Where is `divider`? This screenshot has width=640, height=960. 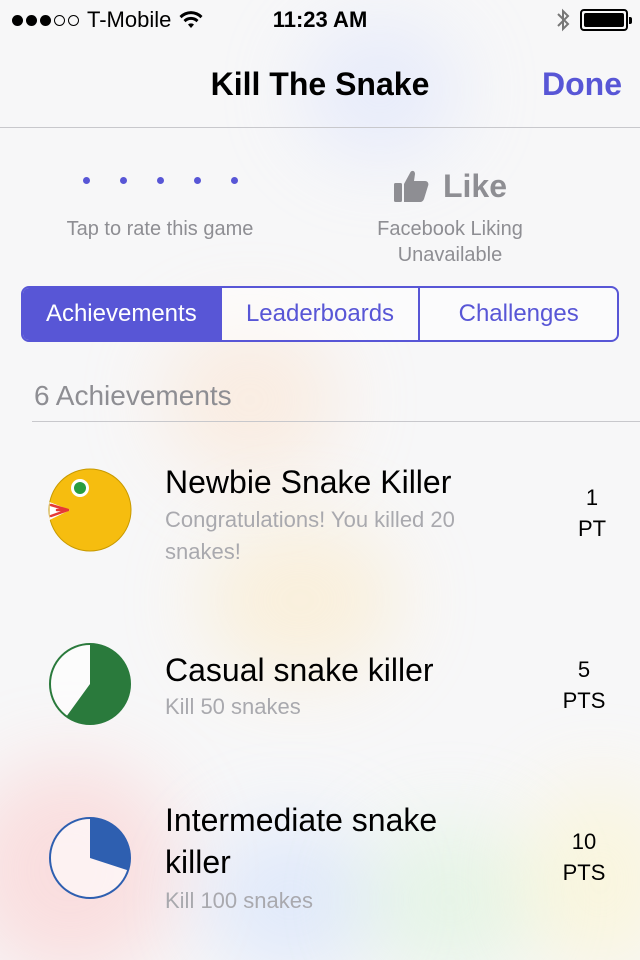
divider is located at coordinates (336, 421).